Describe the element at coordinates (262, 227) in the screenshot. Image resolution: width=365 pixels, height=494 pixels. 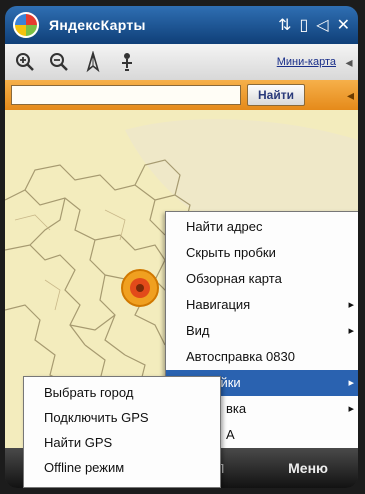
I see `menu-item-find-address: Найти адрес` at that location.